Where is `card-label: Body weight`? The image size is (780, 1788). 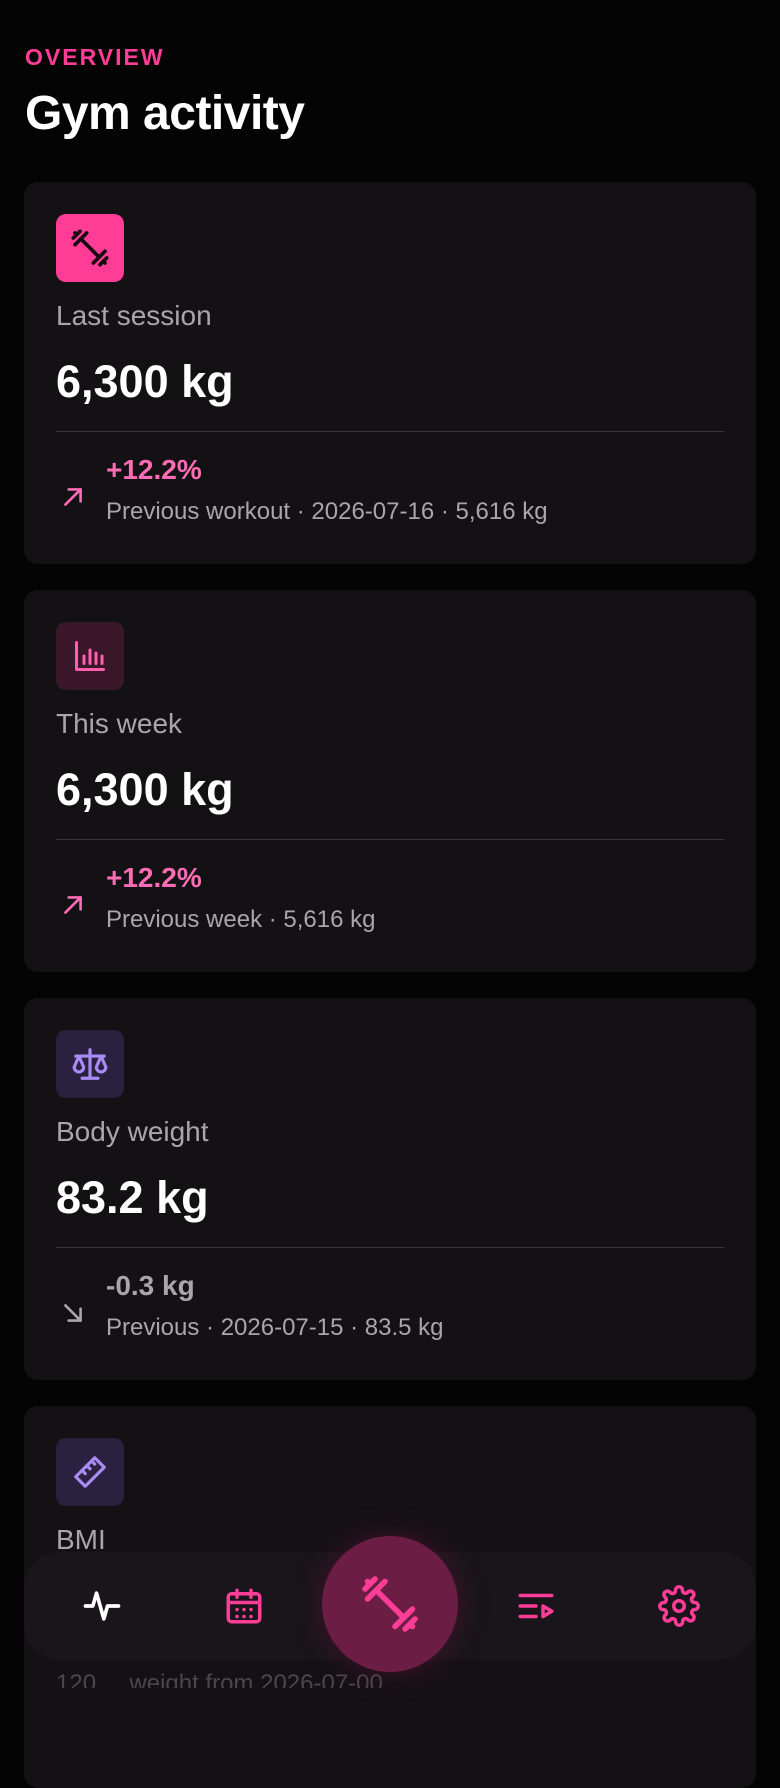 card-label: Body weight is located at coordinates (132, 1131).